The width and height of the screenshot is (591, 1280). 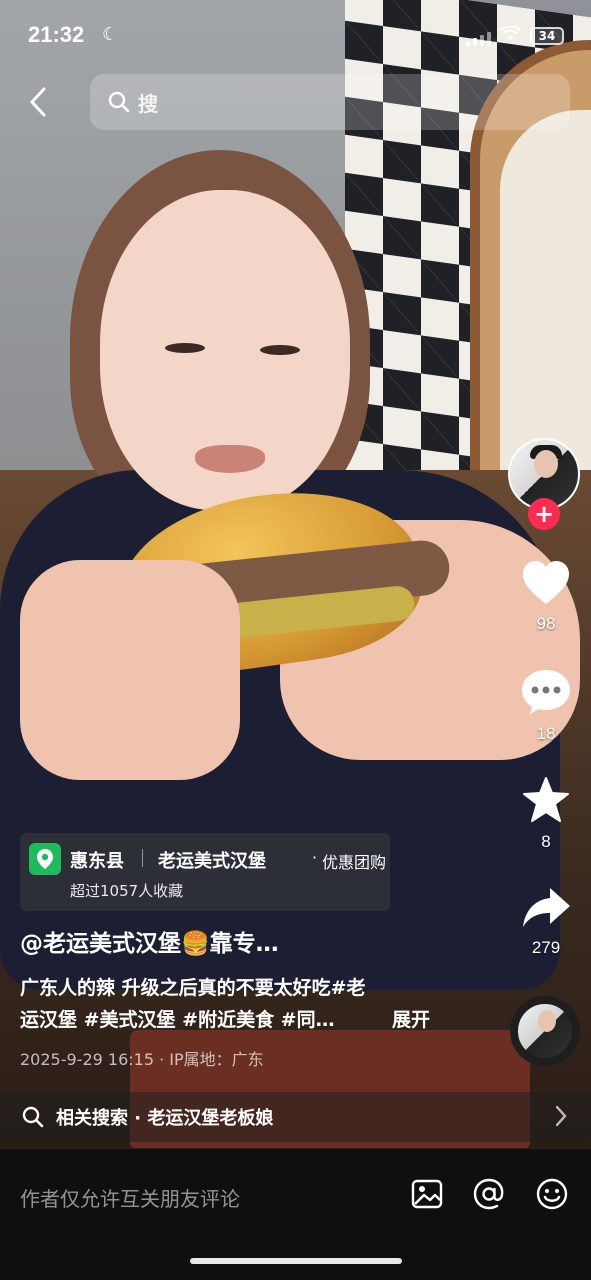 What do you see at coordinates (546, 623) in the screenshot?
I see `like-count: 98` at bounding box center [546, 623].